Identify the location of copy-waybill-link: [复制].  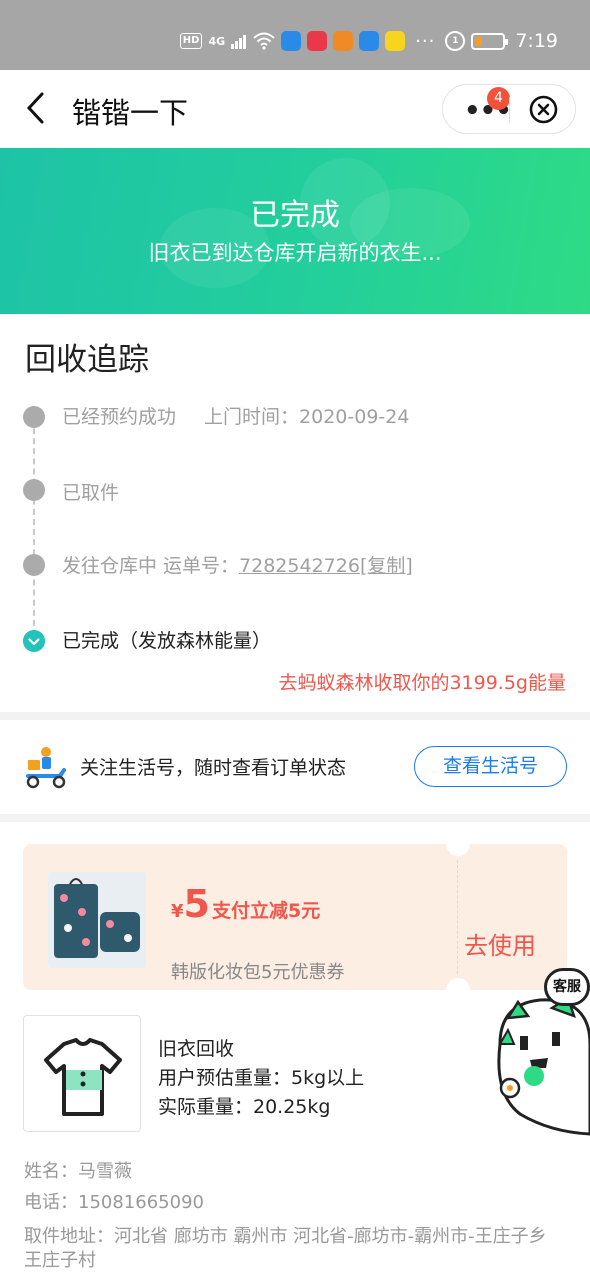
(386, 566).